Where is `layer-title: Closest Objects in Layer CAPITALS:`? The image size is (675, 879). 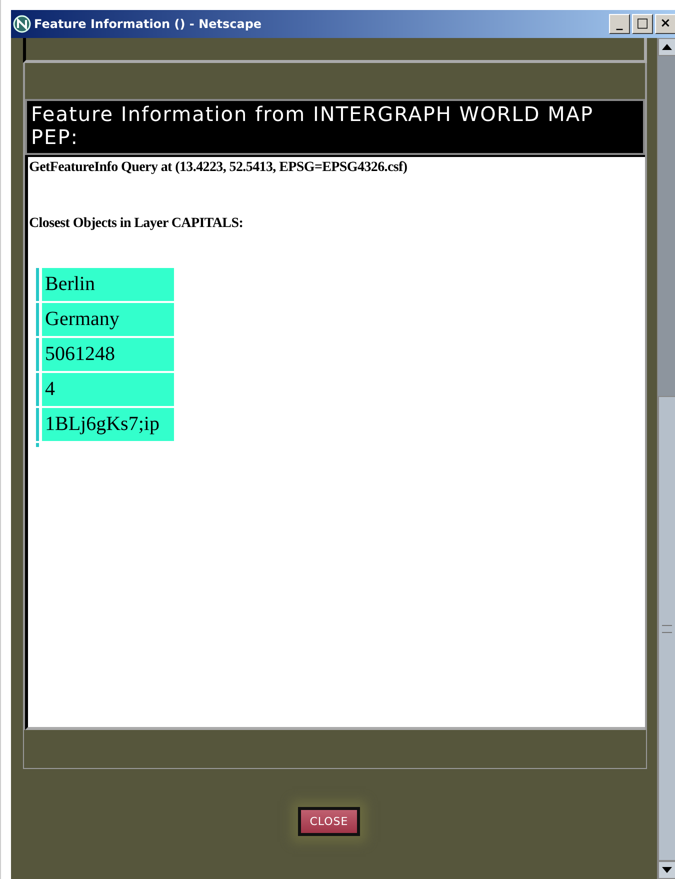
layer-title: Closest Objects in Layer CAPITALS: is located at coordinates (136, 223).